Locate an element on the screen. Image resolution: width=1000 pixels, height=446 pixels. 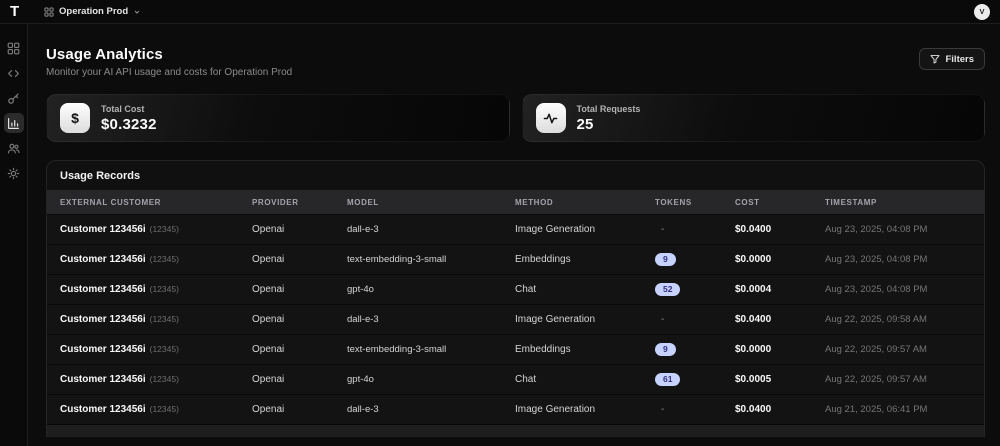
stat-label: Total Requests is located at coordinates (608, 108).